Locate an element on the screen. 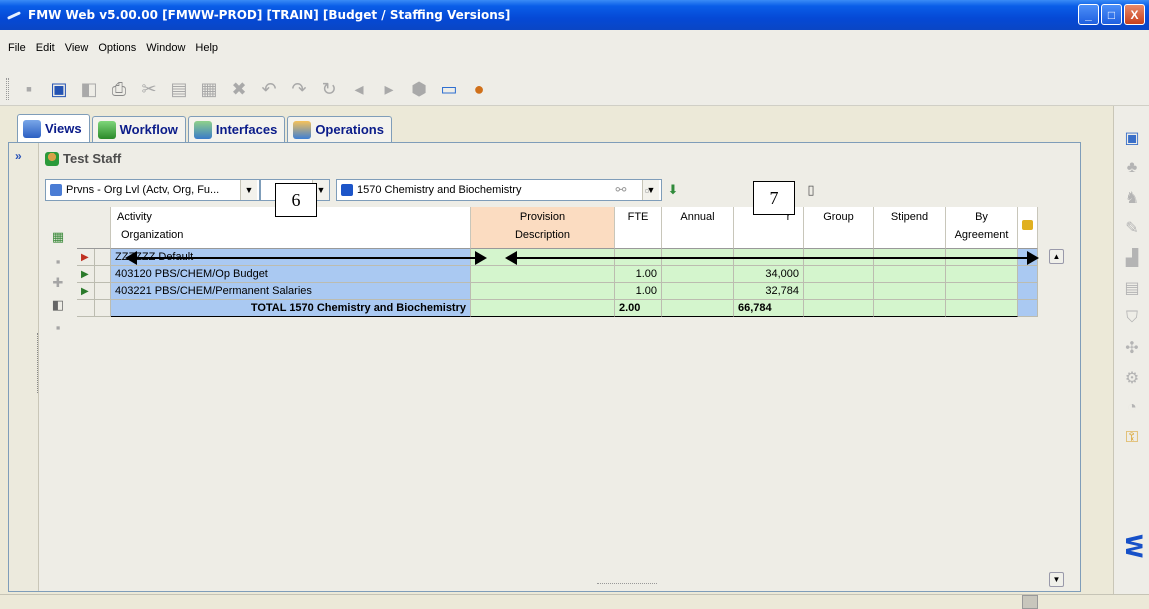 The height and width of the screenshot is (609, 1149). horizontal-splitter is located at coordinates (627, 583).